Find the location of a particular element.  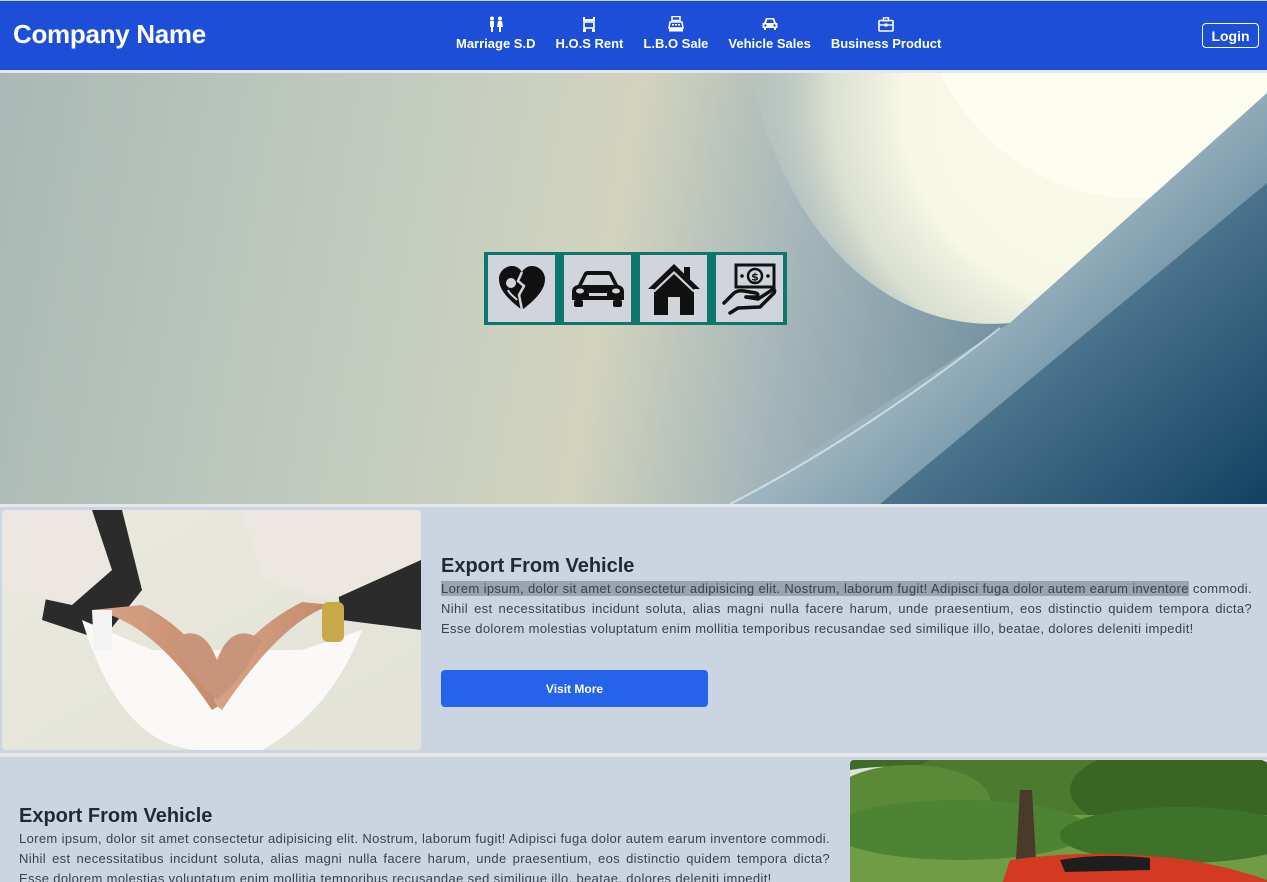

tile-house is located at coordinates (673, 288).